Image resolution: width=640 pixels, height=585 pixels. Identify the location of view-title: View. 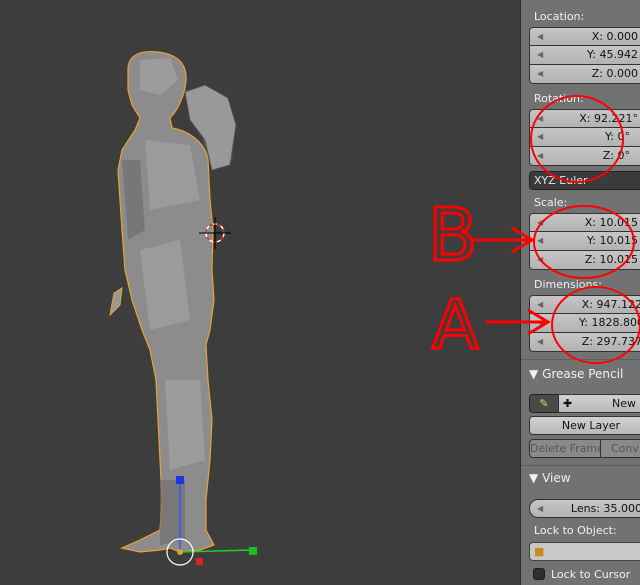
(556, 478).